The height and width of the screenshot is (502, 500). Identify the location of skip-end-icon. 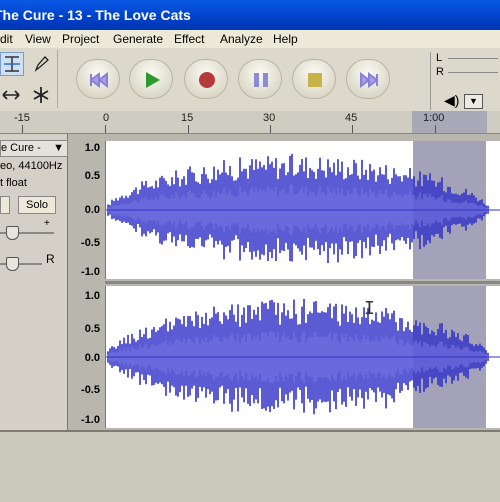
(369, 80).